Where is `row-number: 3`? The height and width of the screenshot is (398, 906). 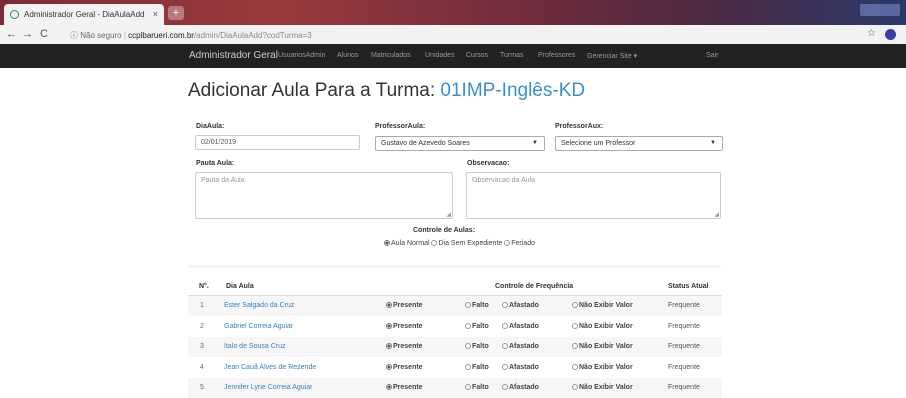 row-number: 3 is located at coordinates (202, 346).